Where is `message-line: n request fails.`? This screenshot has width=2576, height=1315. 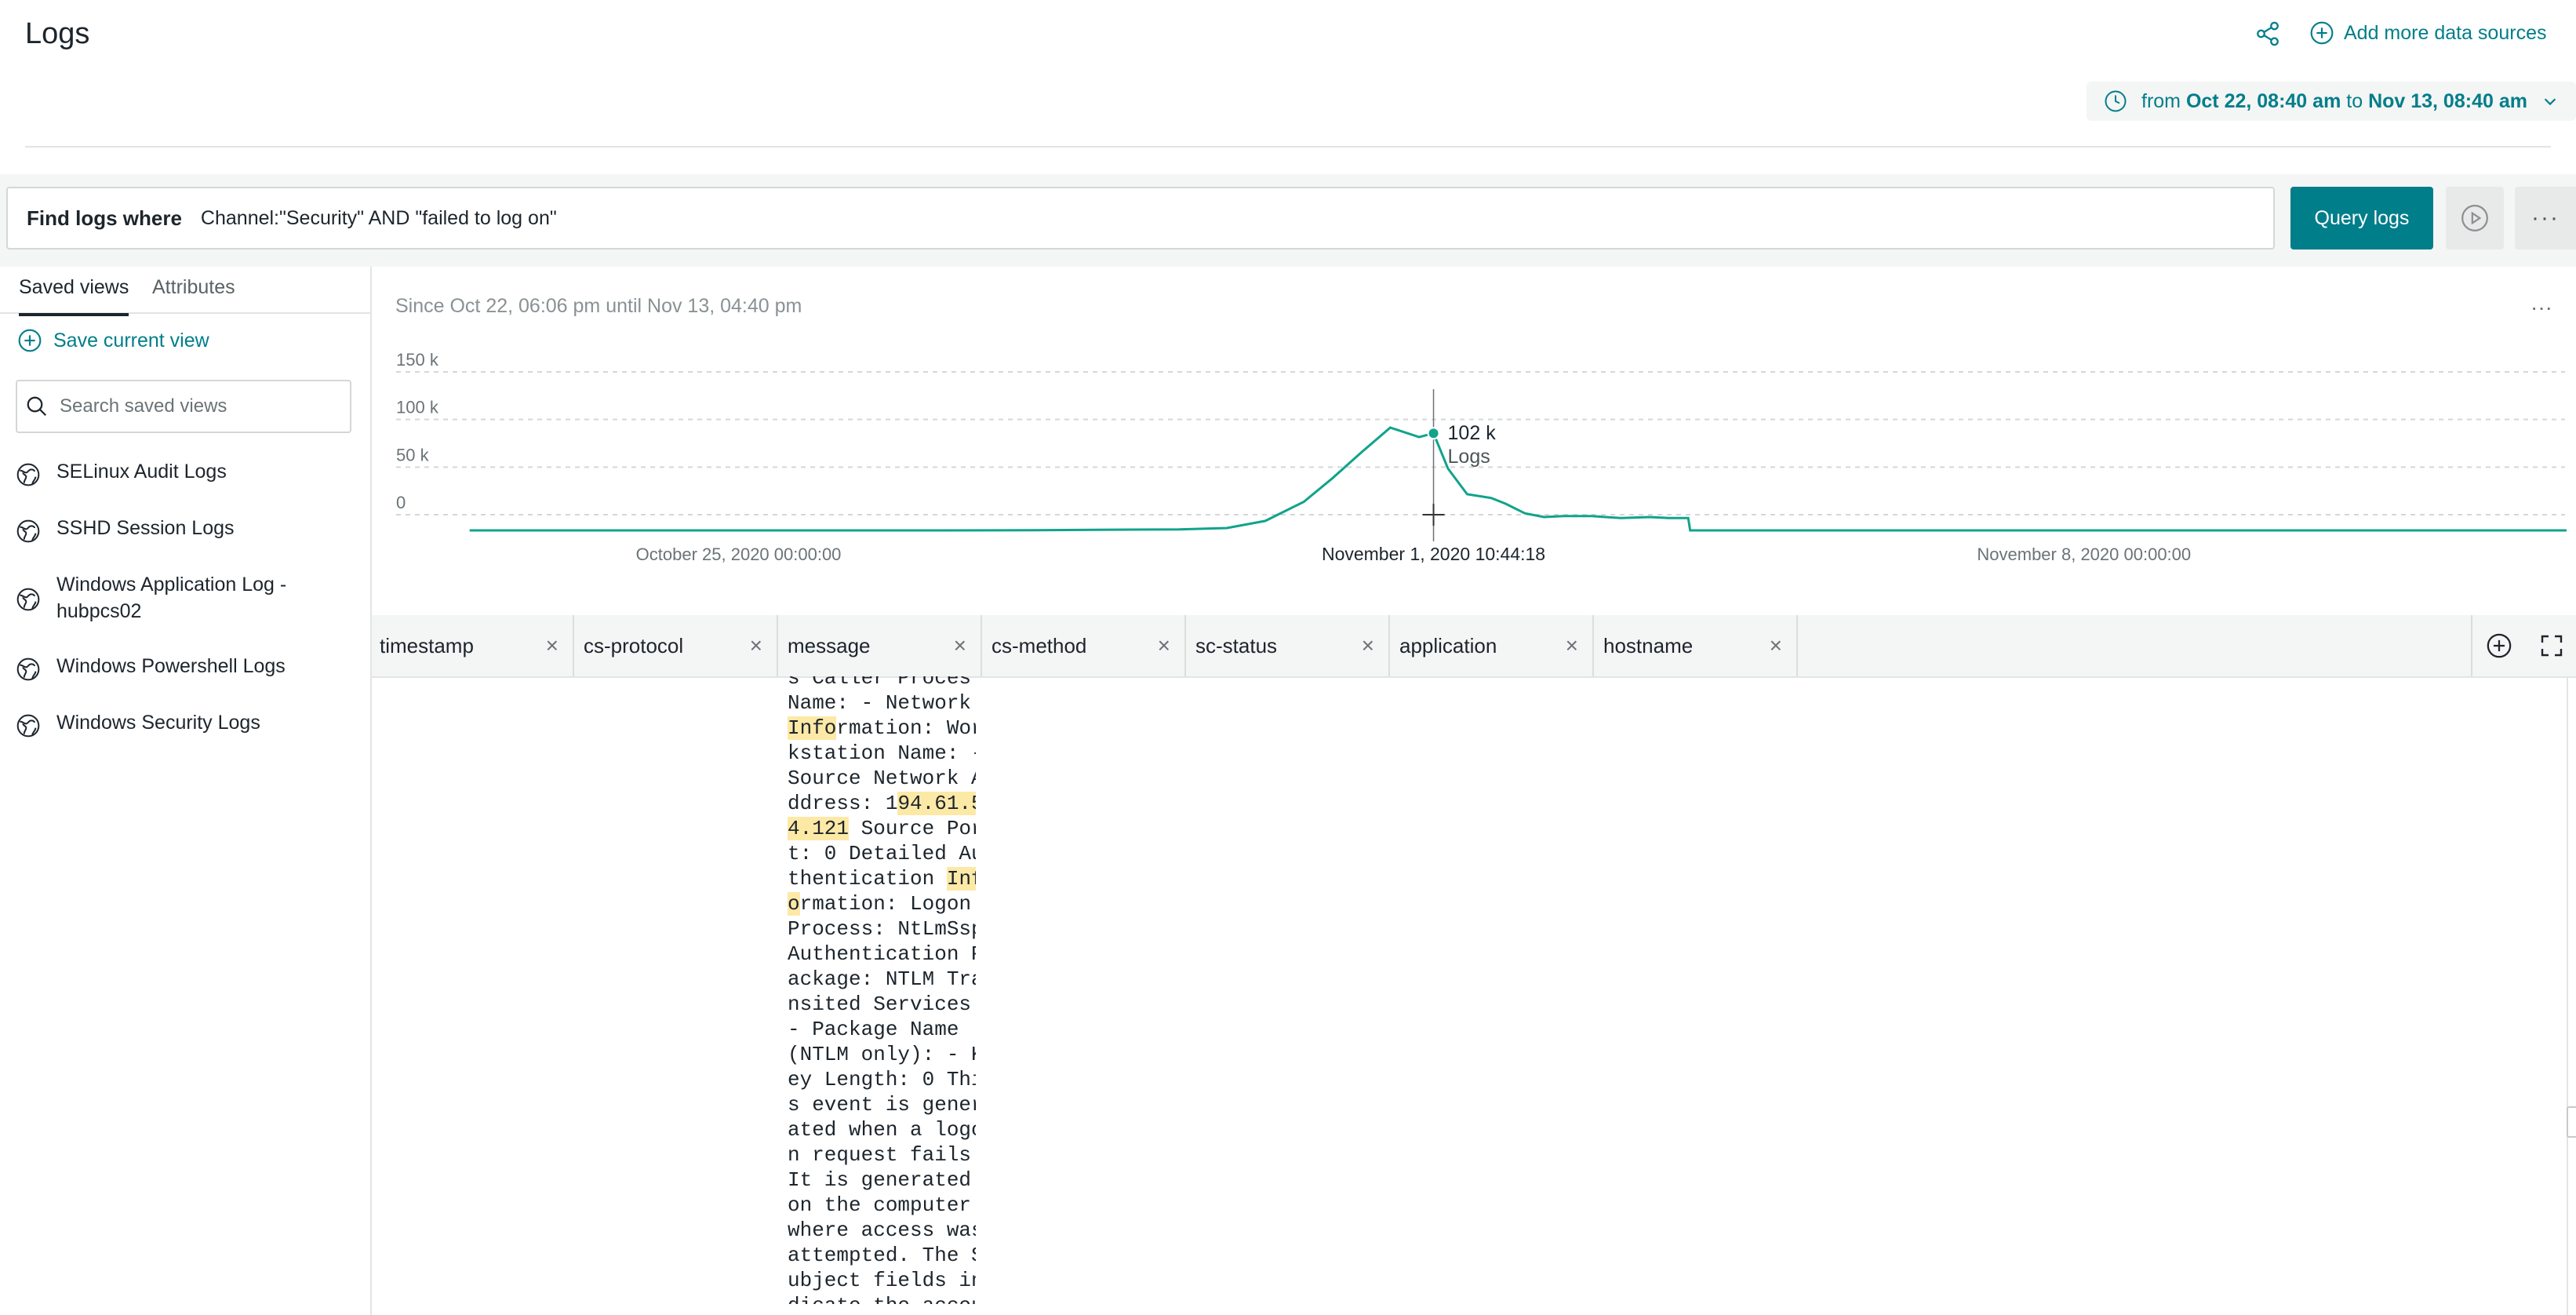
message-line: n request fails. is located at coordinates (882, 1155).